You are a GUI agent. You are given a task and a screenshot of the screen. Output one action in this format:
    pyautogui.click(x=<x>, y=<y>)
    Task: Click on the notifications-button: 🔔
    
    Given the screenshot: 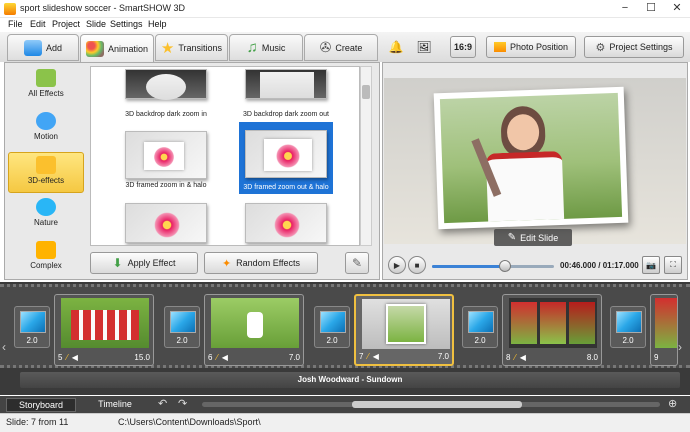 What is the action you would take?
    pyautogui.click(x=396, y=47)
    